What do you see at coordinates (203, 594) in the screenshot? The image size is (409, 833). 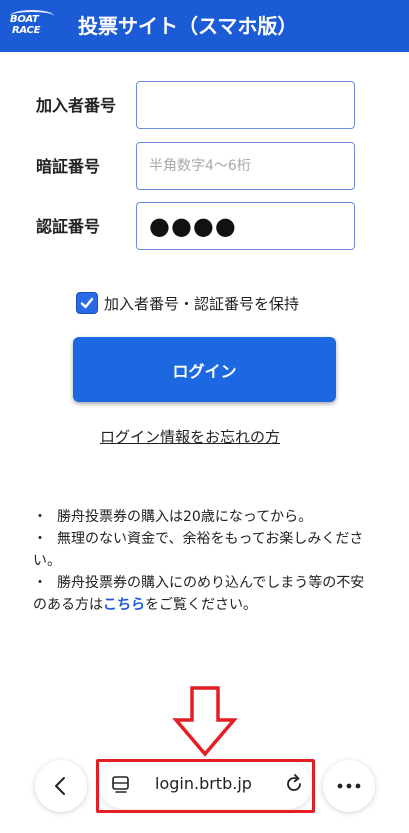 I see `notice-item: ・勝舟投票券の購入にのめり込んでしまう等の不安のある方はこちらをご覧ください。` at bounding box center [203, 594].